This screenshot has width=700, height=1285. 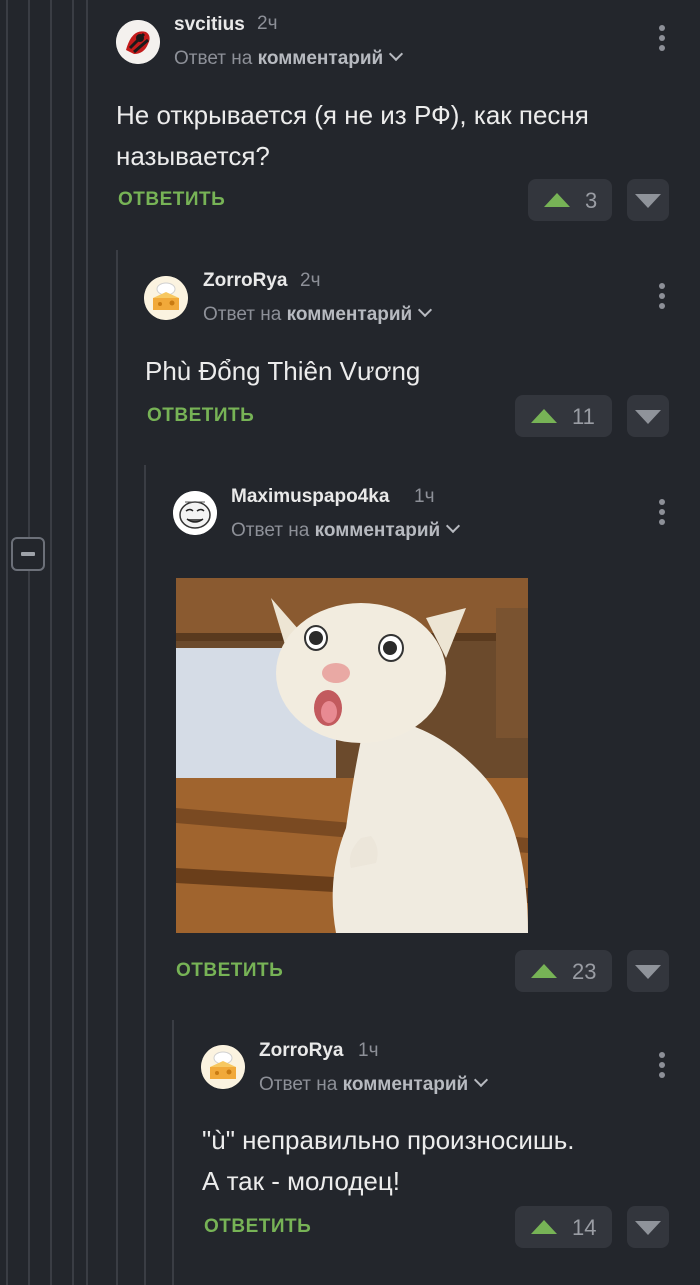 What do you see at coordinates (310, 497) in the screenshot?
I see `comment-author: Maximuspapo4ka` at bounding box center [310, 497].